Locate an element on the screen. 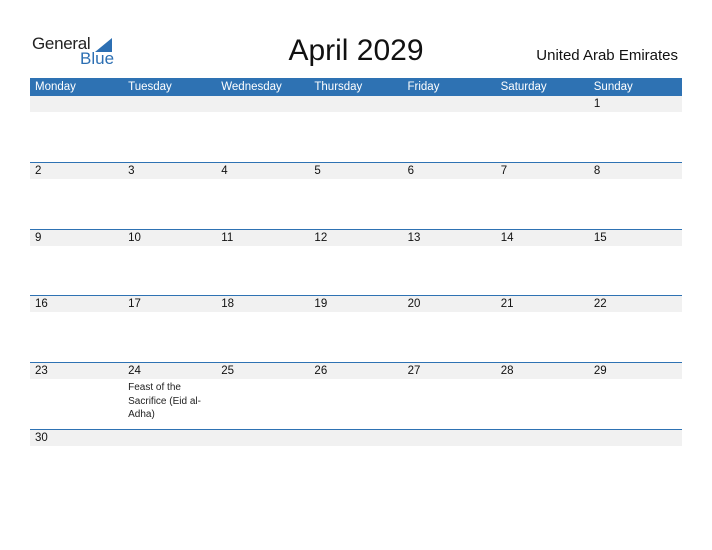  day-cell: 22 is located at coordinates (635, 329).